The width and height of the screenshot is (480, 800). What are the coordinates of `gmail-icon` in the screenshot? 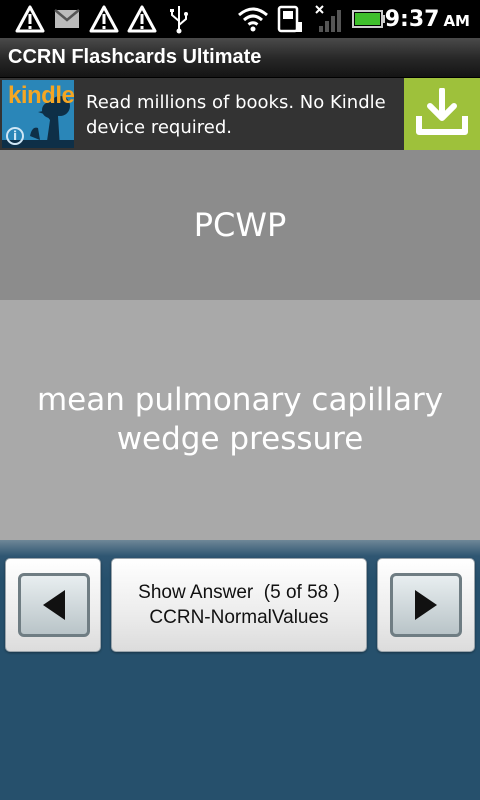 It's located at (67, 19).